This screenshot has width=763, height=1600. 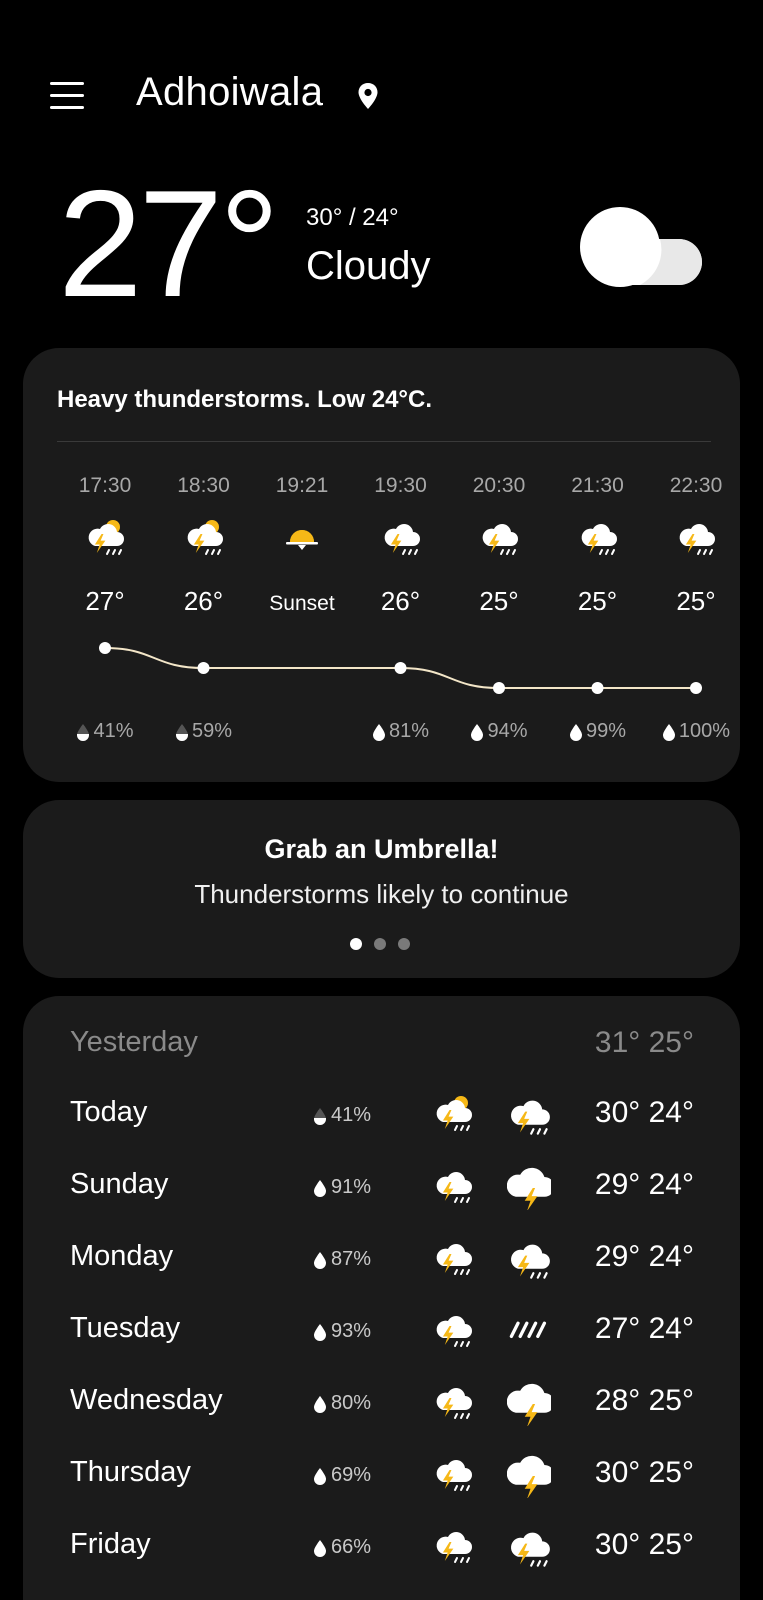 What do you see at coordinates (105, 601) in the screenshot?
I see `hour-temperature: 27°` at bounding box center [105, 601].